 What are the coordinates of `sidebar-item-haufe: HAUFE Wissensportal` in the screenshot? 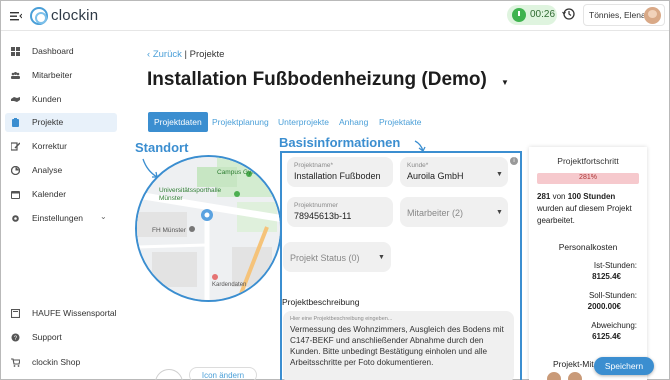 It's located at (61, 313).